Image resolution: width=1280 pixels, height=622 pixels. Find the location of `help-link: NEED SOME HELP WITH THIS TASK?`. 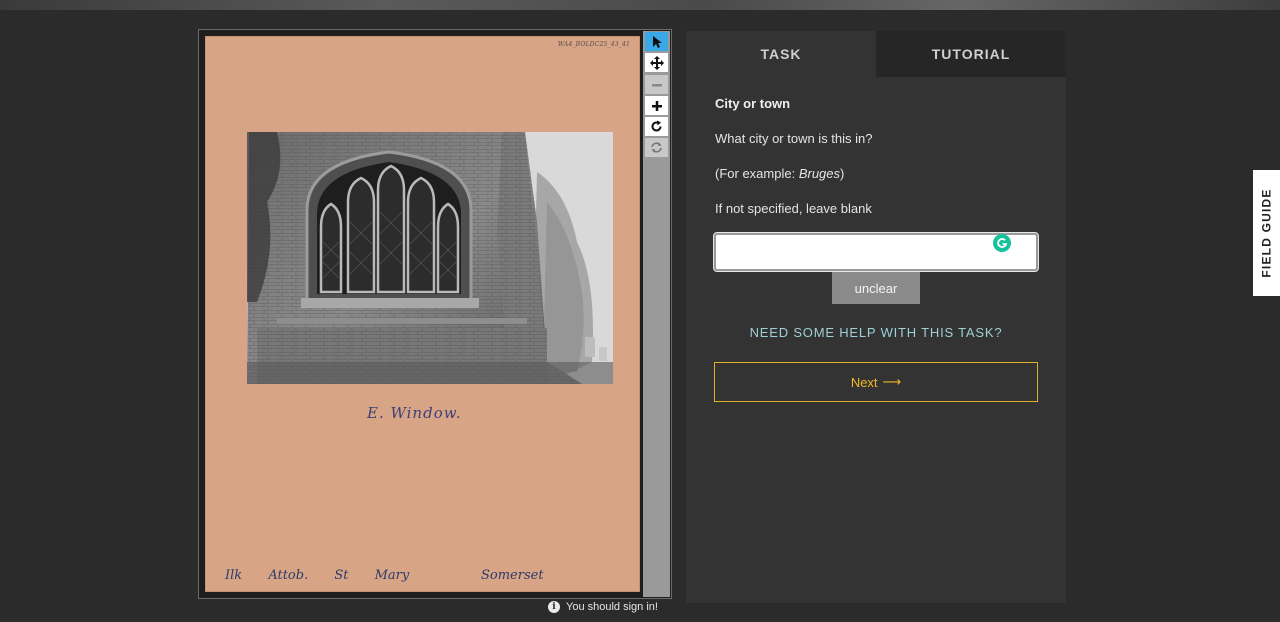

help-link: NEED SOME HELP WITH THIS TASK? is located at coordinates (876, 332).